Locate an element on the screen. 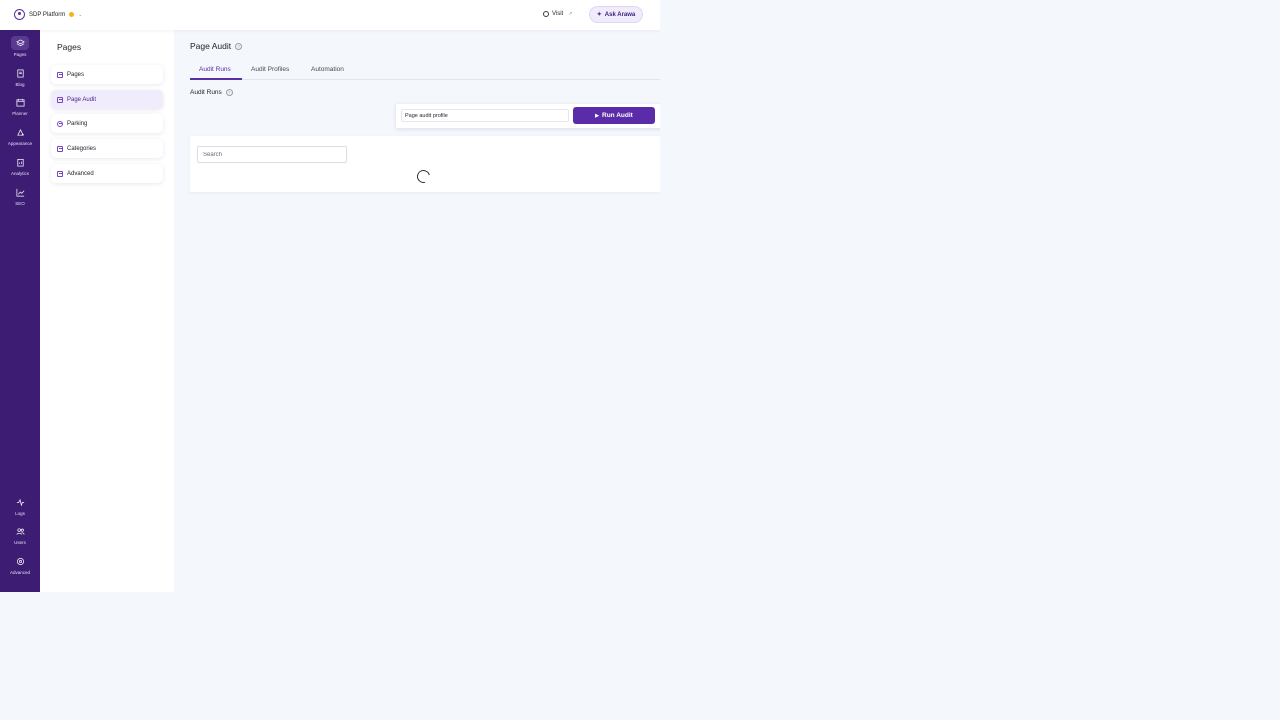 The image size is (1280, 720). rail-item-analytics: Analytics is located at coordinates (20, 165).